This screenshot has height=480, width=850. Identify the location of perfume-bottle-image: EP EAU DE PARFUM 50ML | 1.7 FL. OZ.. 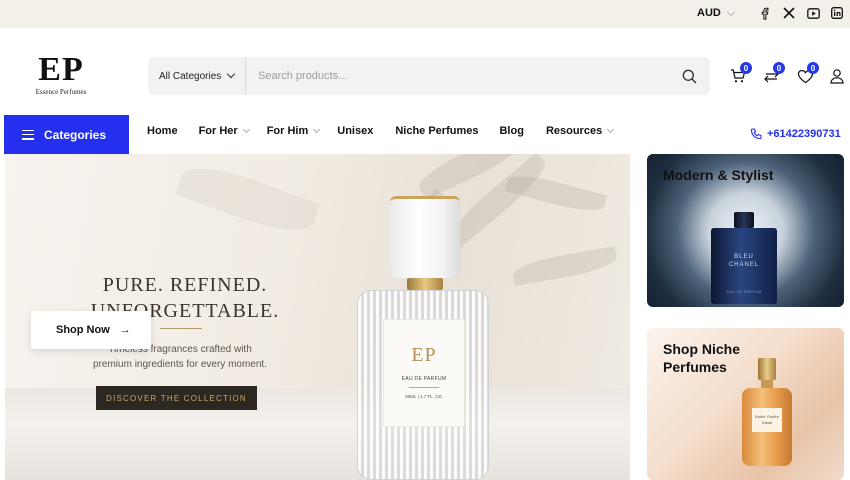
(425, 337).